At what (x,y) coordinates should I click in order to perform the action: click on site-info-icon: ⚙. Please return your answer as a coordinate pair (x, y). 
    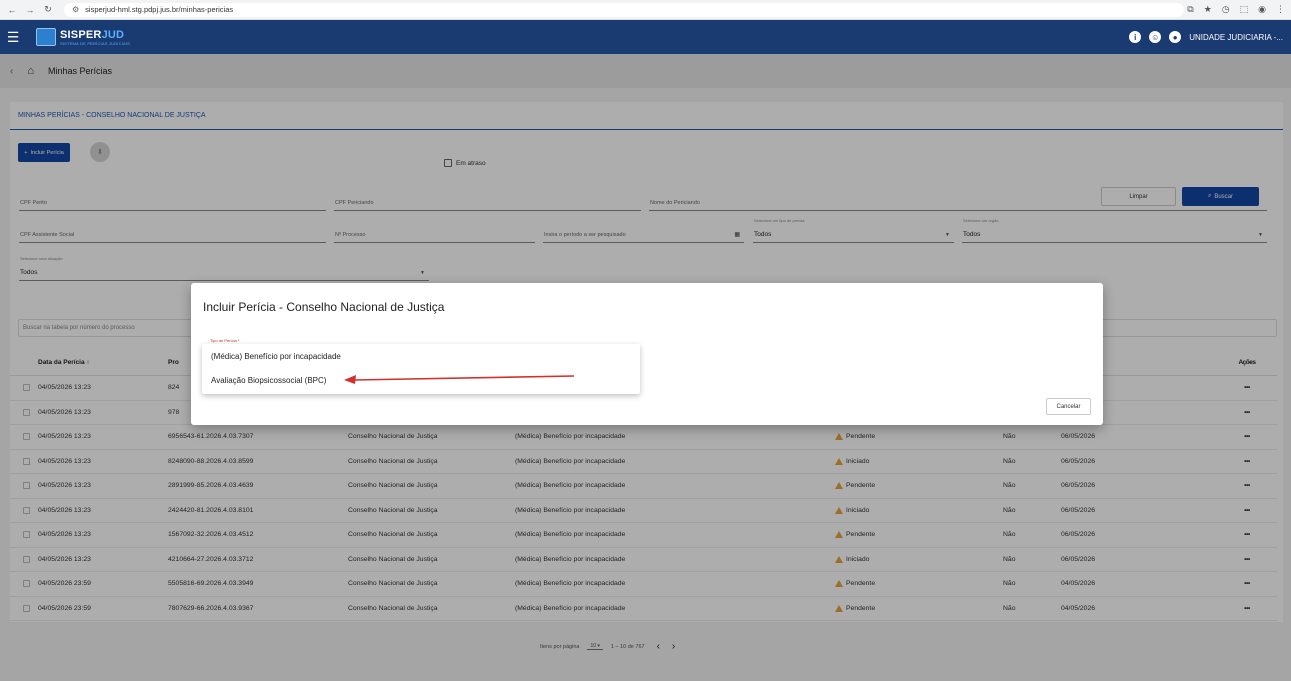
    Looking at the image, I should click on (75, 9).